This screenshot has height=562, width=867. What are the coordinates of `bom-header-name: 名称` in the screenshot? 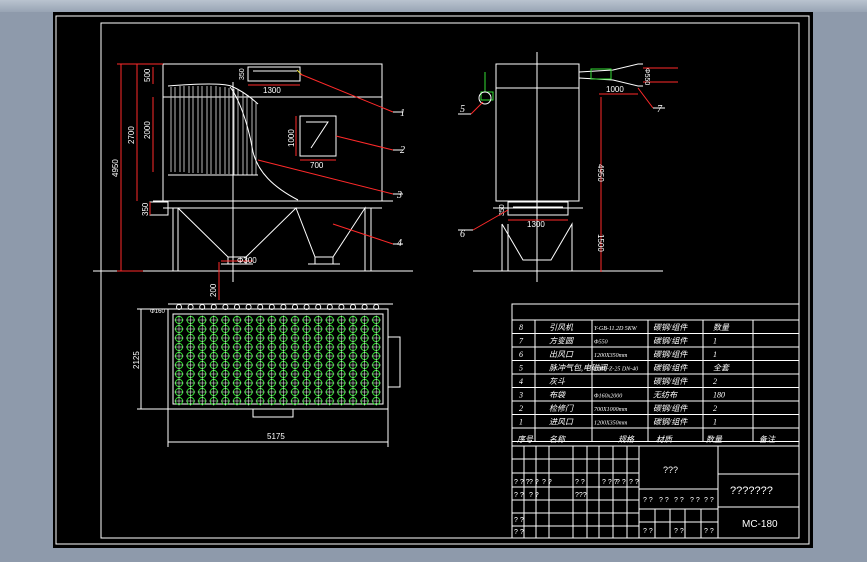 It's located at (558, 439).